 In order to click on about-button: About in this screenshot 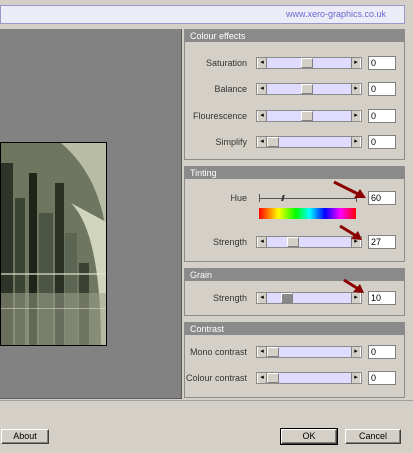, I will do `click(25, 436)`.